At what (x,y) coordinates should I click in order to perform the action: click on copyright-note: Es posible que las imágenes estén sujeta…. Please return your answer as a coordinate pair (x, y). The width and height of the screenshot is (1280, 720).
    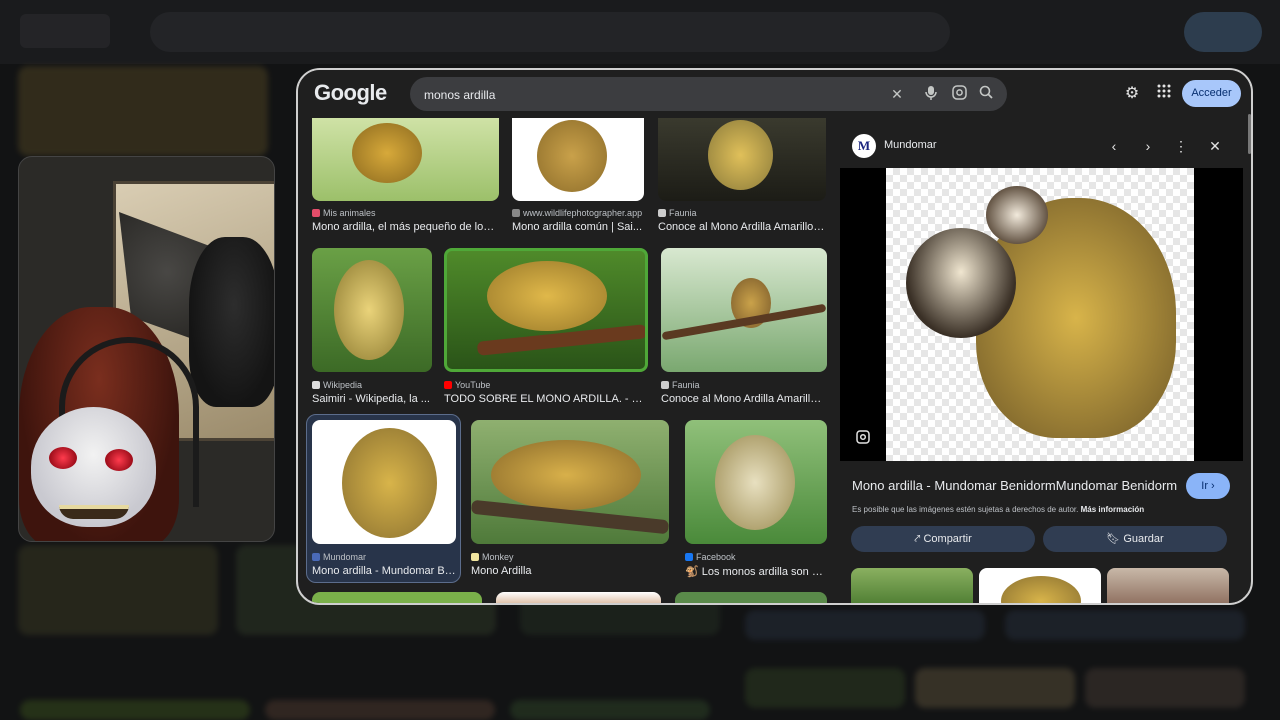
    Looking at the image, I should click on (998, 509).